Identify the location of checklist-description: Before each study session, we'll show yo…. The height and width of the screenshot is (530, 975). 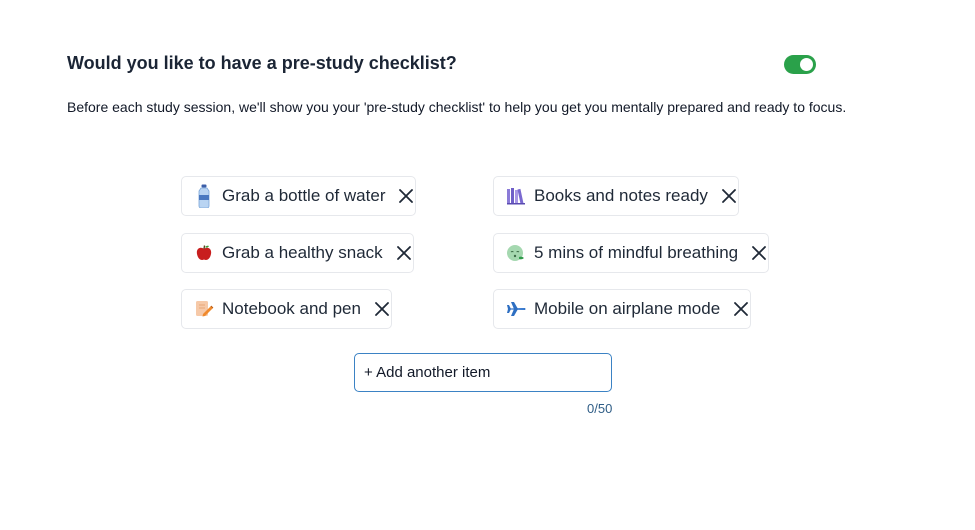
(457, 107).